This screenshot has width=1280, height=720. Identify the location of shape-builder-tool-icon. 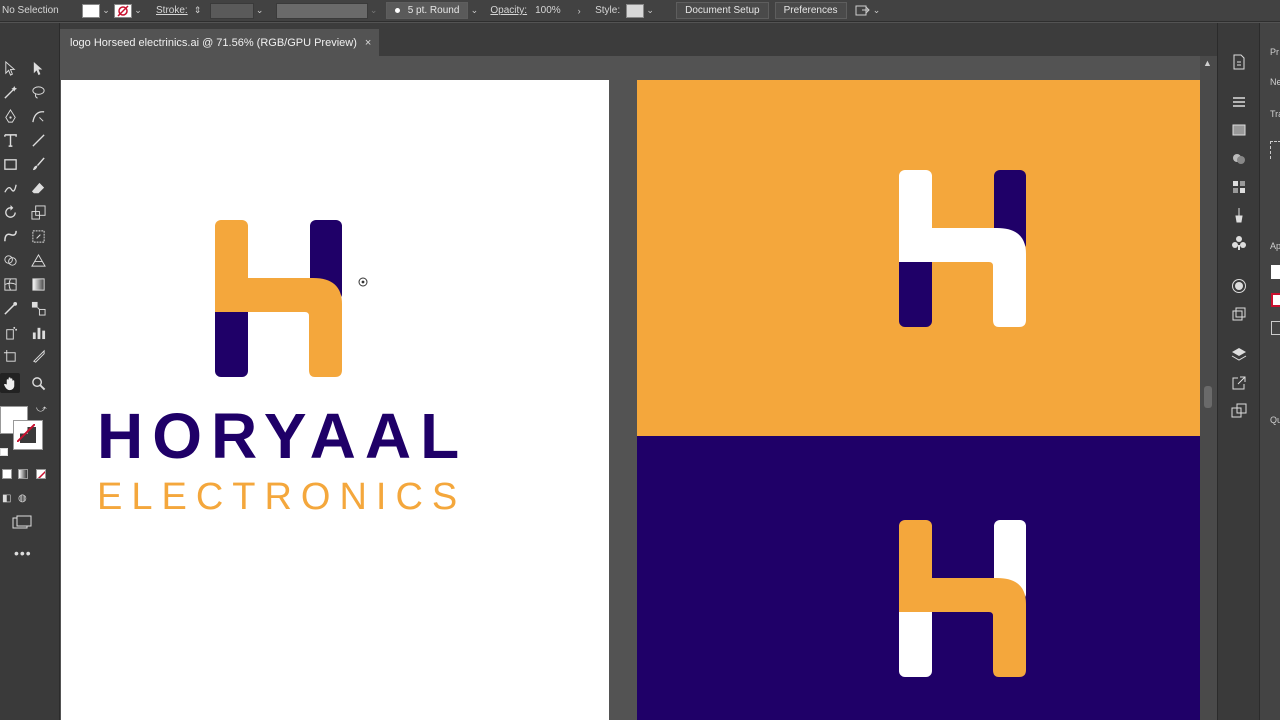
(10, 260).